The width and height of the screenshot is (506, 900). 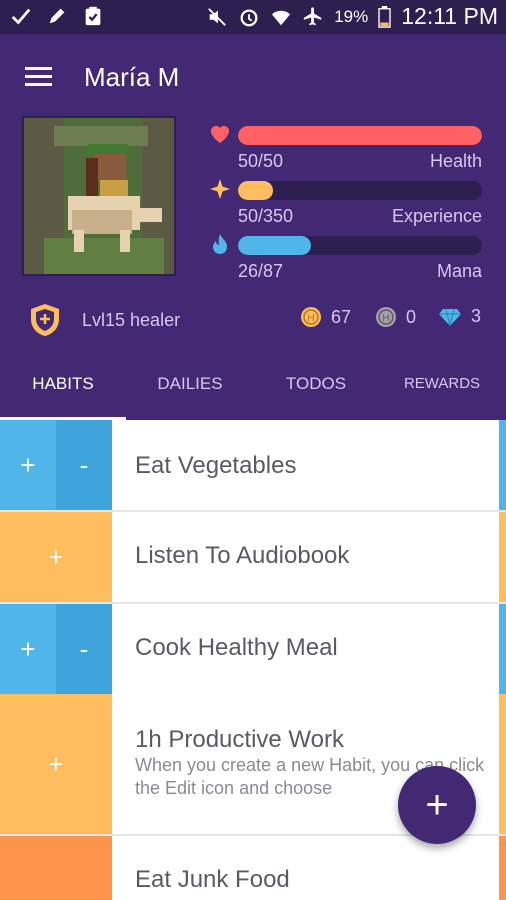 I want to click on habit-item: + - Cook Healthy Meal, so click(x=253, y=649).